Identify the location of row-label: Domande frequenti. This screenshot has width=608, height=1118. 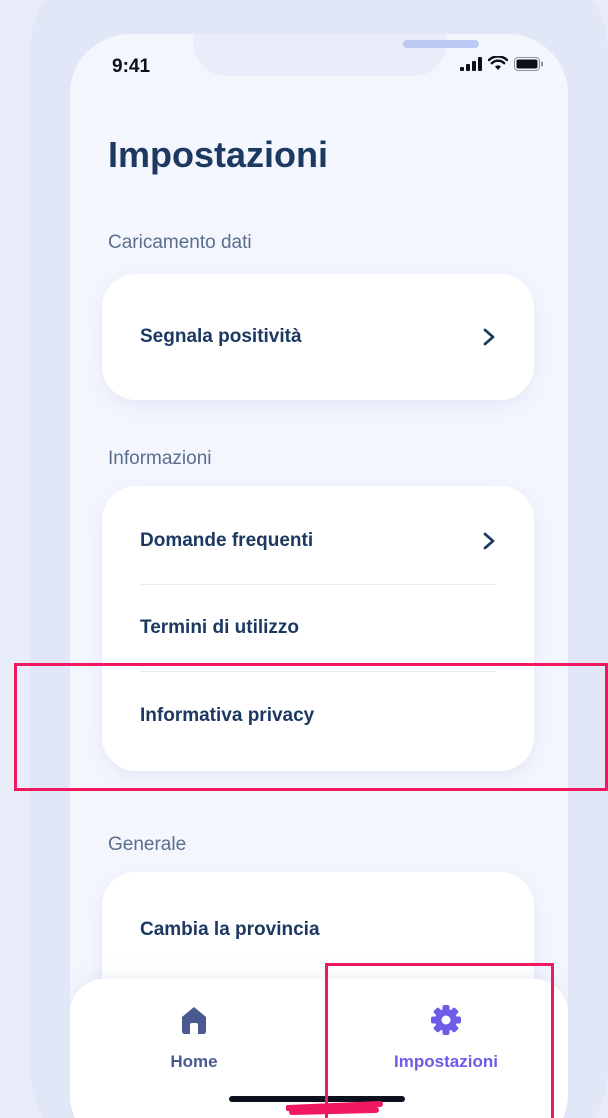
(227, 540).